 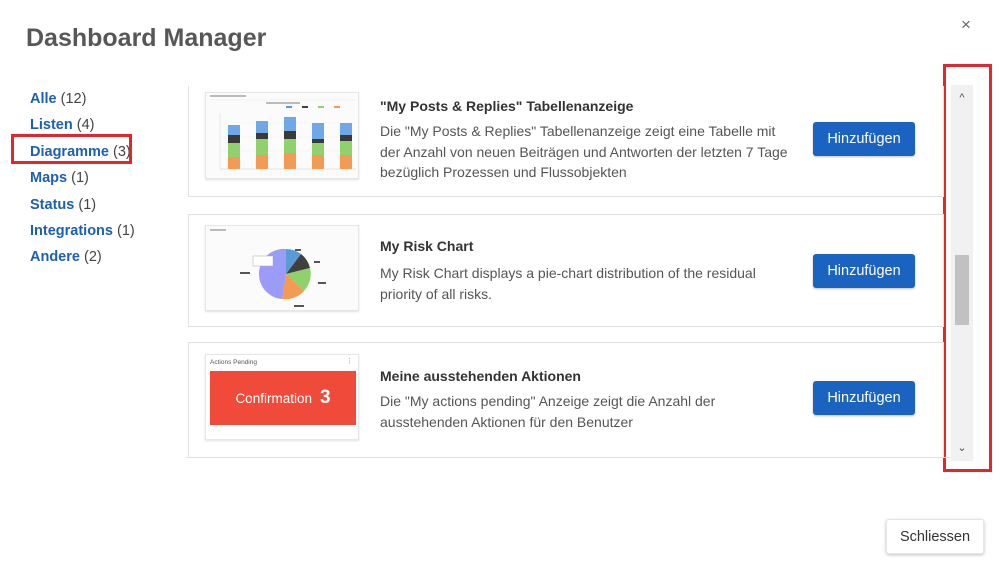 I want to click on nav-item-maps: Maps (1), so click(x=82, y=182).